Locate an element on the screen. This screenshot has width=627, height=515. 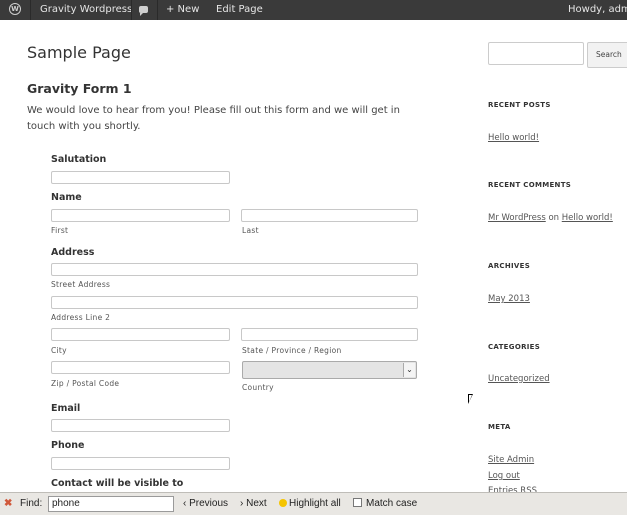
last-name-sublabel: Last is located at coordinates (250, 230).